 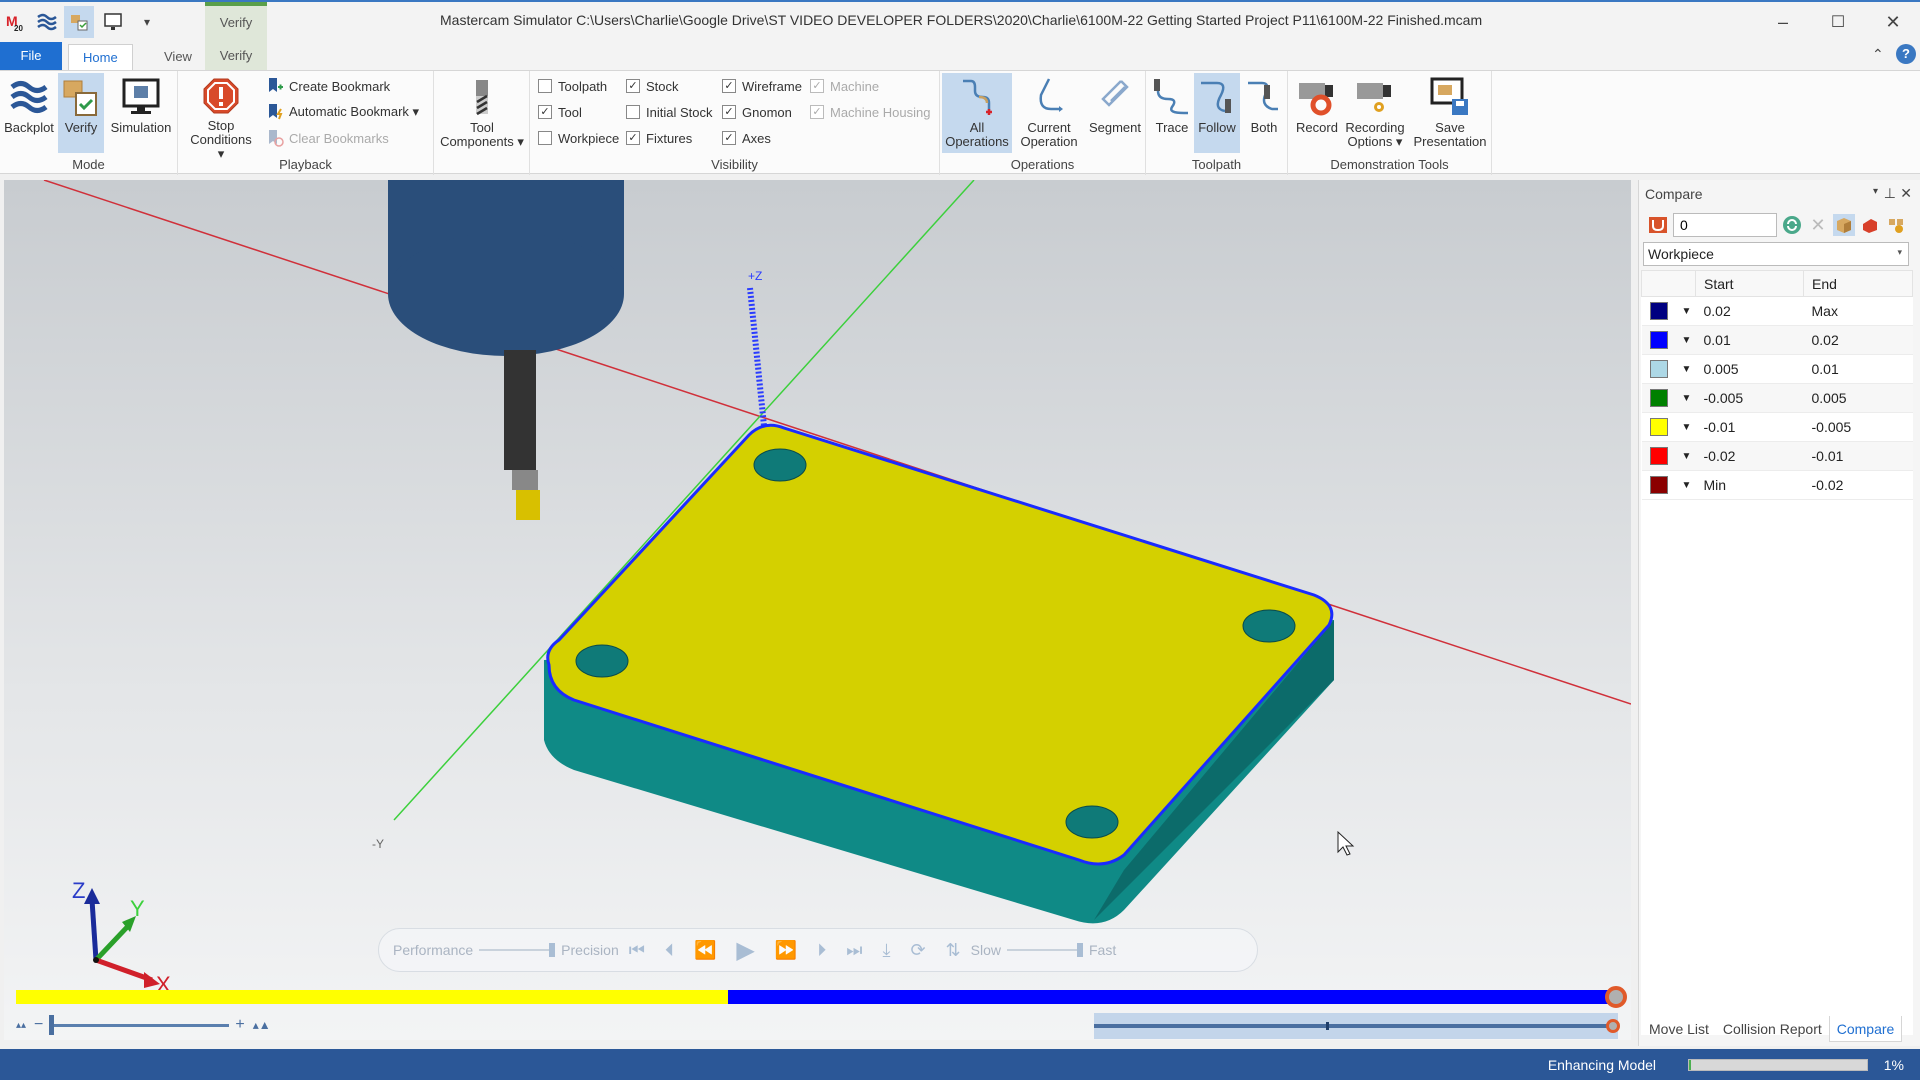 What do you see at coordinates (327, 138) in the screenshot?
I see `clear-bookmarks-button: Clear Bookmarks` at bounding box center [327, 138].